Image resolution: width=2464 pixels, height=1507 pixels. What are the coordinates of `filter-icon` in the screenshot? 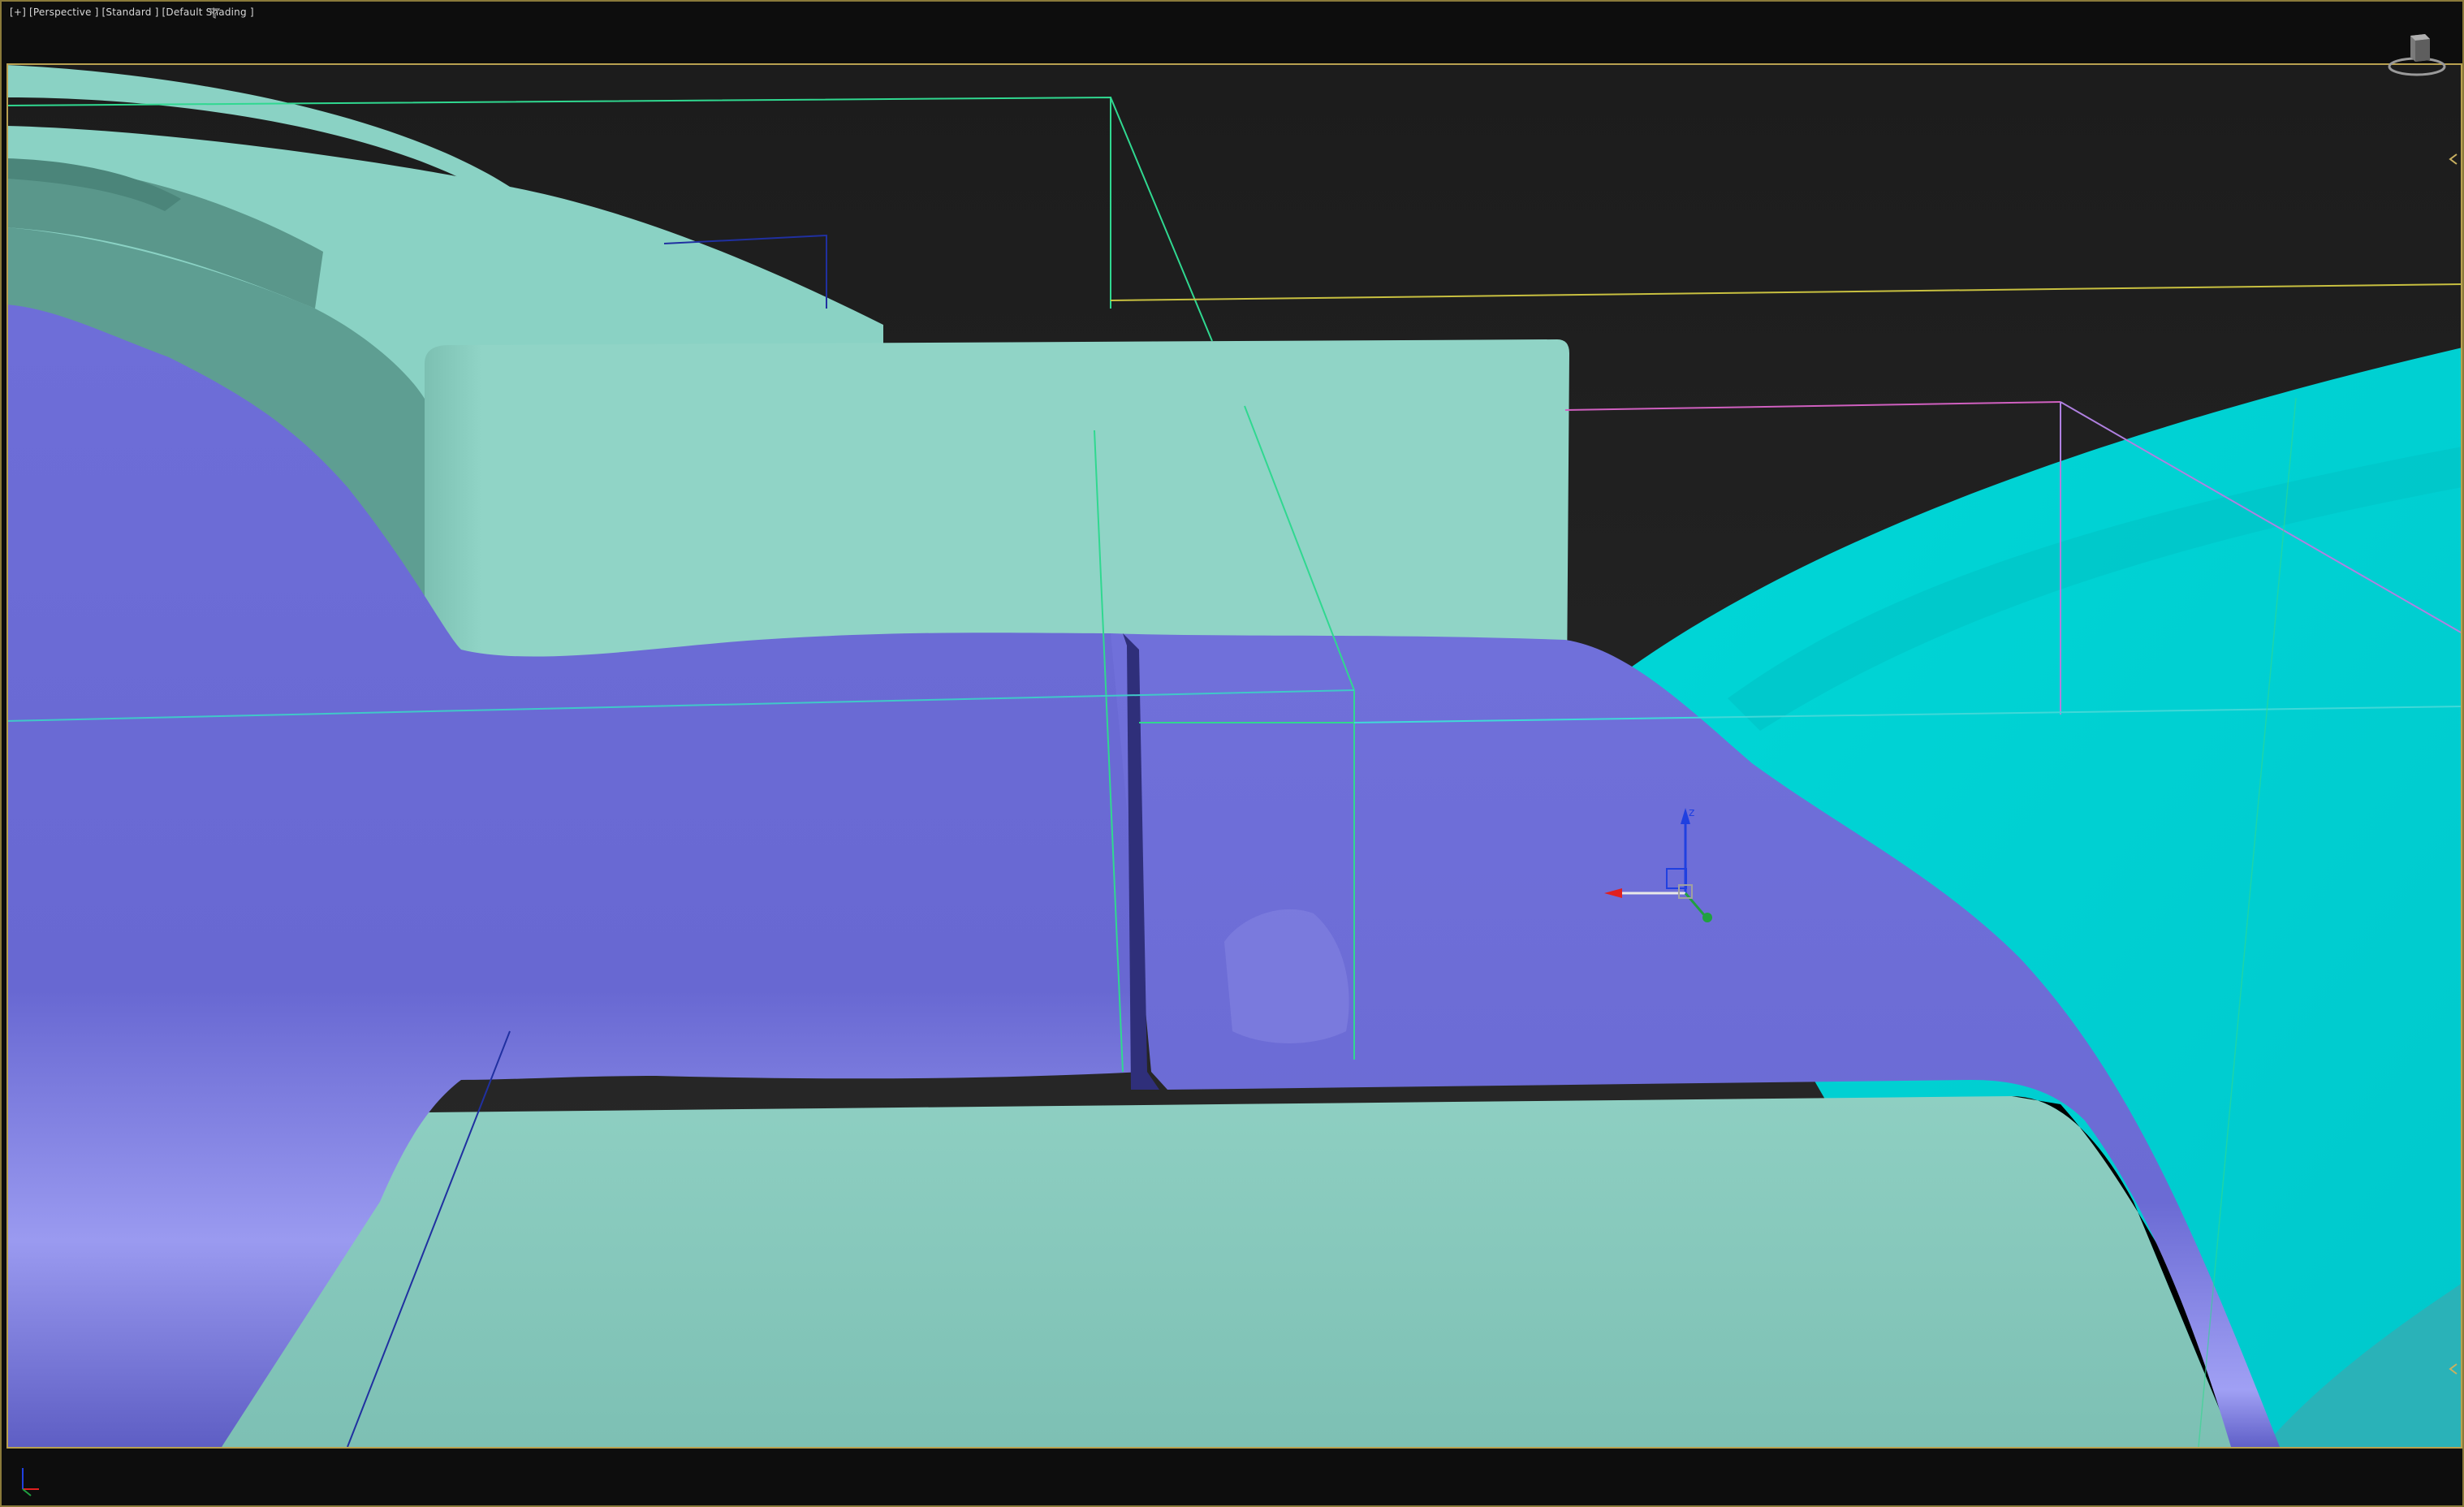 It's located at (214, 13).